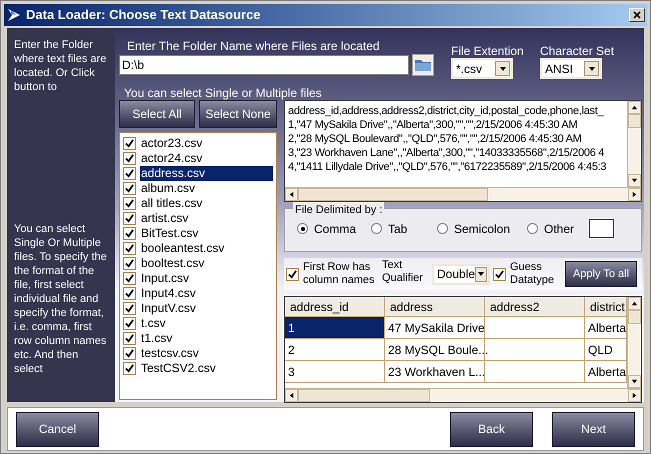 This screenshot has height=454, width=651. Describe the element at coordinates (447, 153) in the screenshot. I see `preview-line: 3,"23 Workhaven Lane",,"Alberta",300,"","14033335568",2/15/2006 4` at that location.